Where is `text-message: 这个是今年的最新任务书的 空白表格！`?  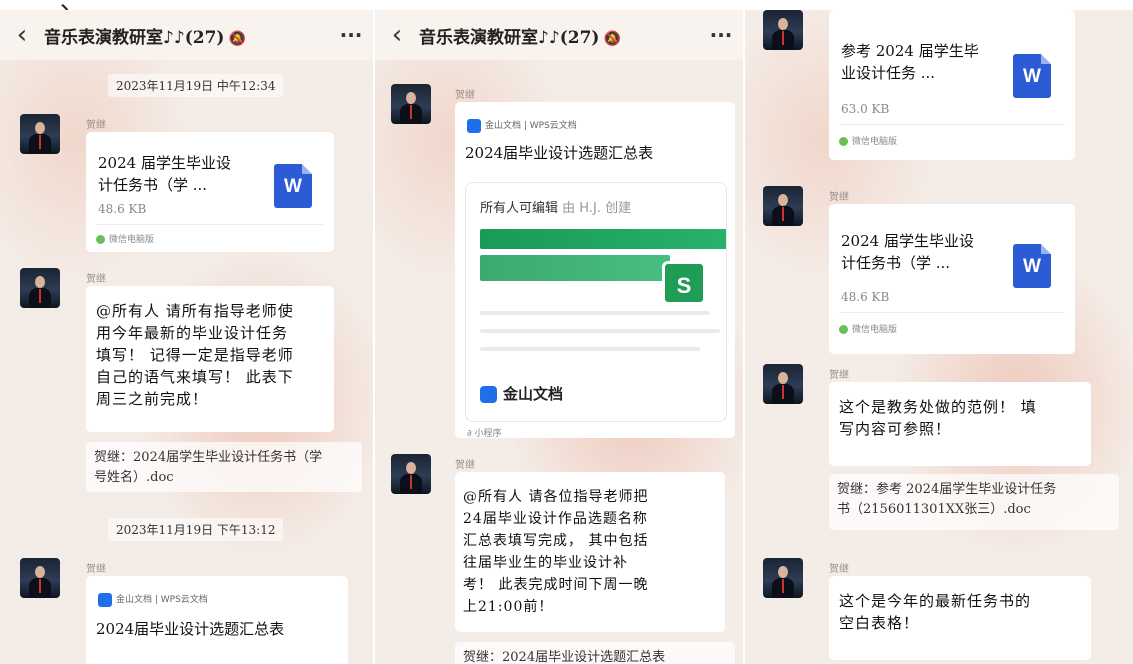 text-message: 这个是今年的最新任务书的 空白表格！ is located at coordinates (960, 618).